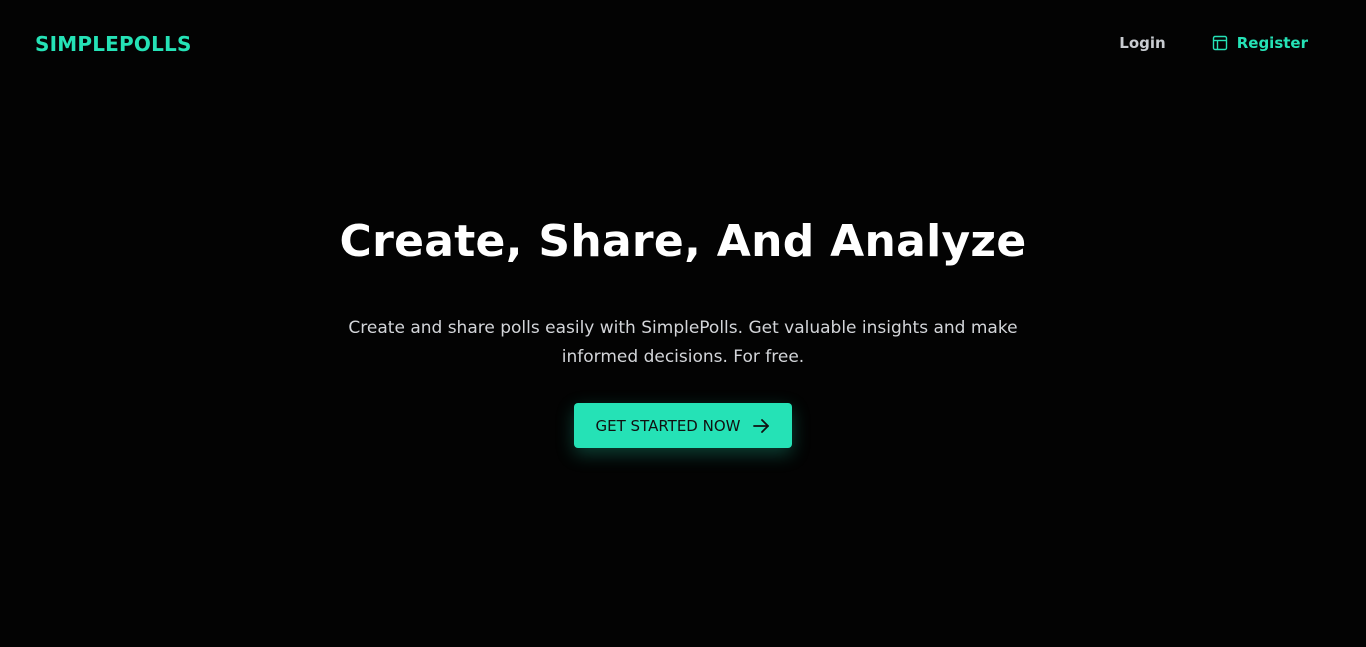  I want to click on layout-icon, so click(1220, 43).